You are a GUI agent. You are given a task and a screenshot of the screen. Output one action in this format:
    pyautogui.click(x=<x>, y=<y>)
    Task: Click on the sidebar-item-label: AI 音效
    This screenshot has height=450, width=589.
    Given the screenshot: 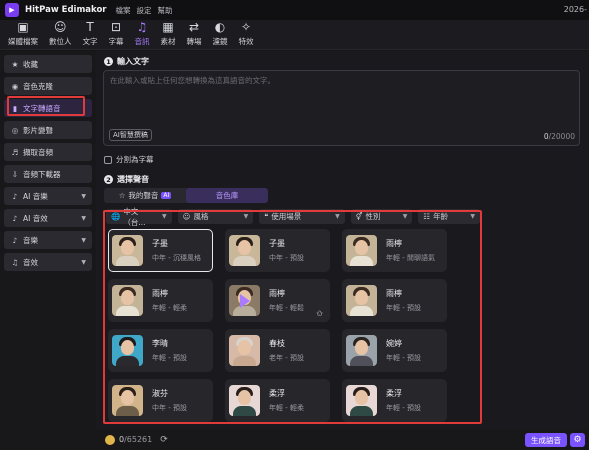 What is the action you would take?
    pyautogui.click(x=35, y=218)
    